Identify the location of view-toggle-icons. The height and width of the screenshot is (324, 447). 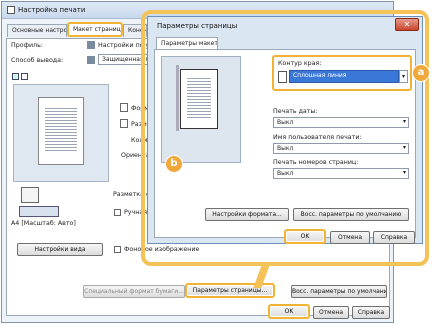
(39, 211).